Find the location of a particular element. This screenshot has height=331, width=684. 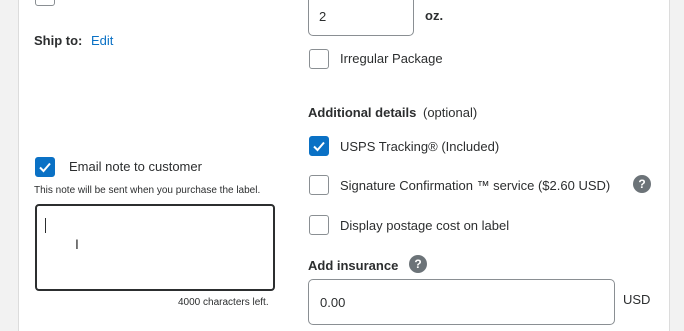

irregular-package-checkbox is located at coordinates (319, 59).